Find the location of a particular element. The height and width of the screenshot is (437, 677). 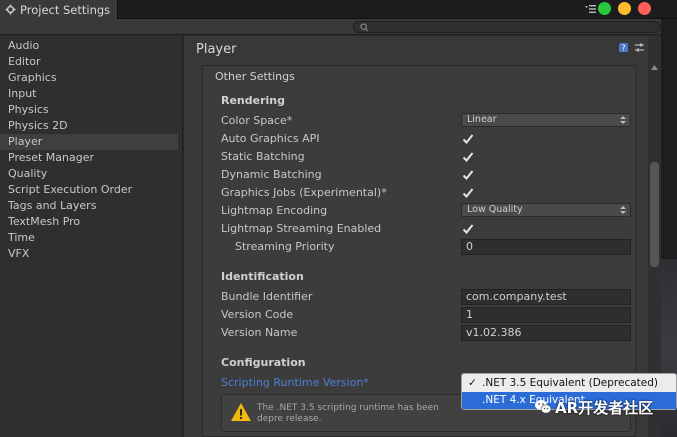

toolbar is located at coordinates (338, 27).